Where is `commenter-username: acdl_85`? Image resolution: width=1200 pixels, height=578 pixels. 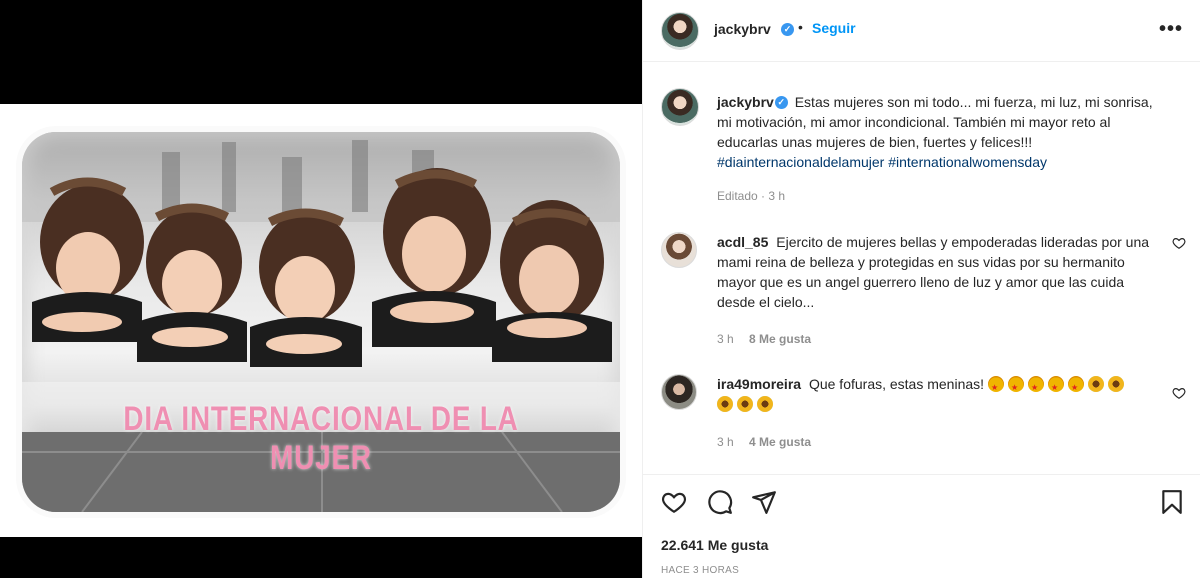 commenter-username: acdl_85 is located at coordinates (742, 242).